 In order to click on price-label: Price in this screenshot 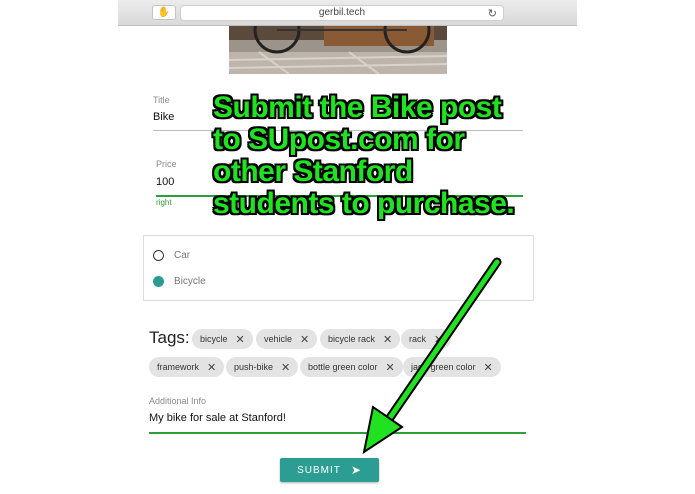, I will do `click(166, 164)`.